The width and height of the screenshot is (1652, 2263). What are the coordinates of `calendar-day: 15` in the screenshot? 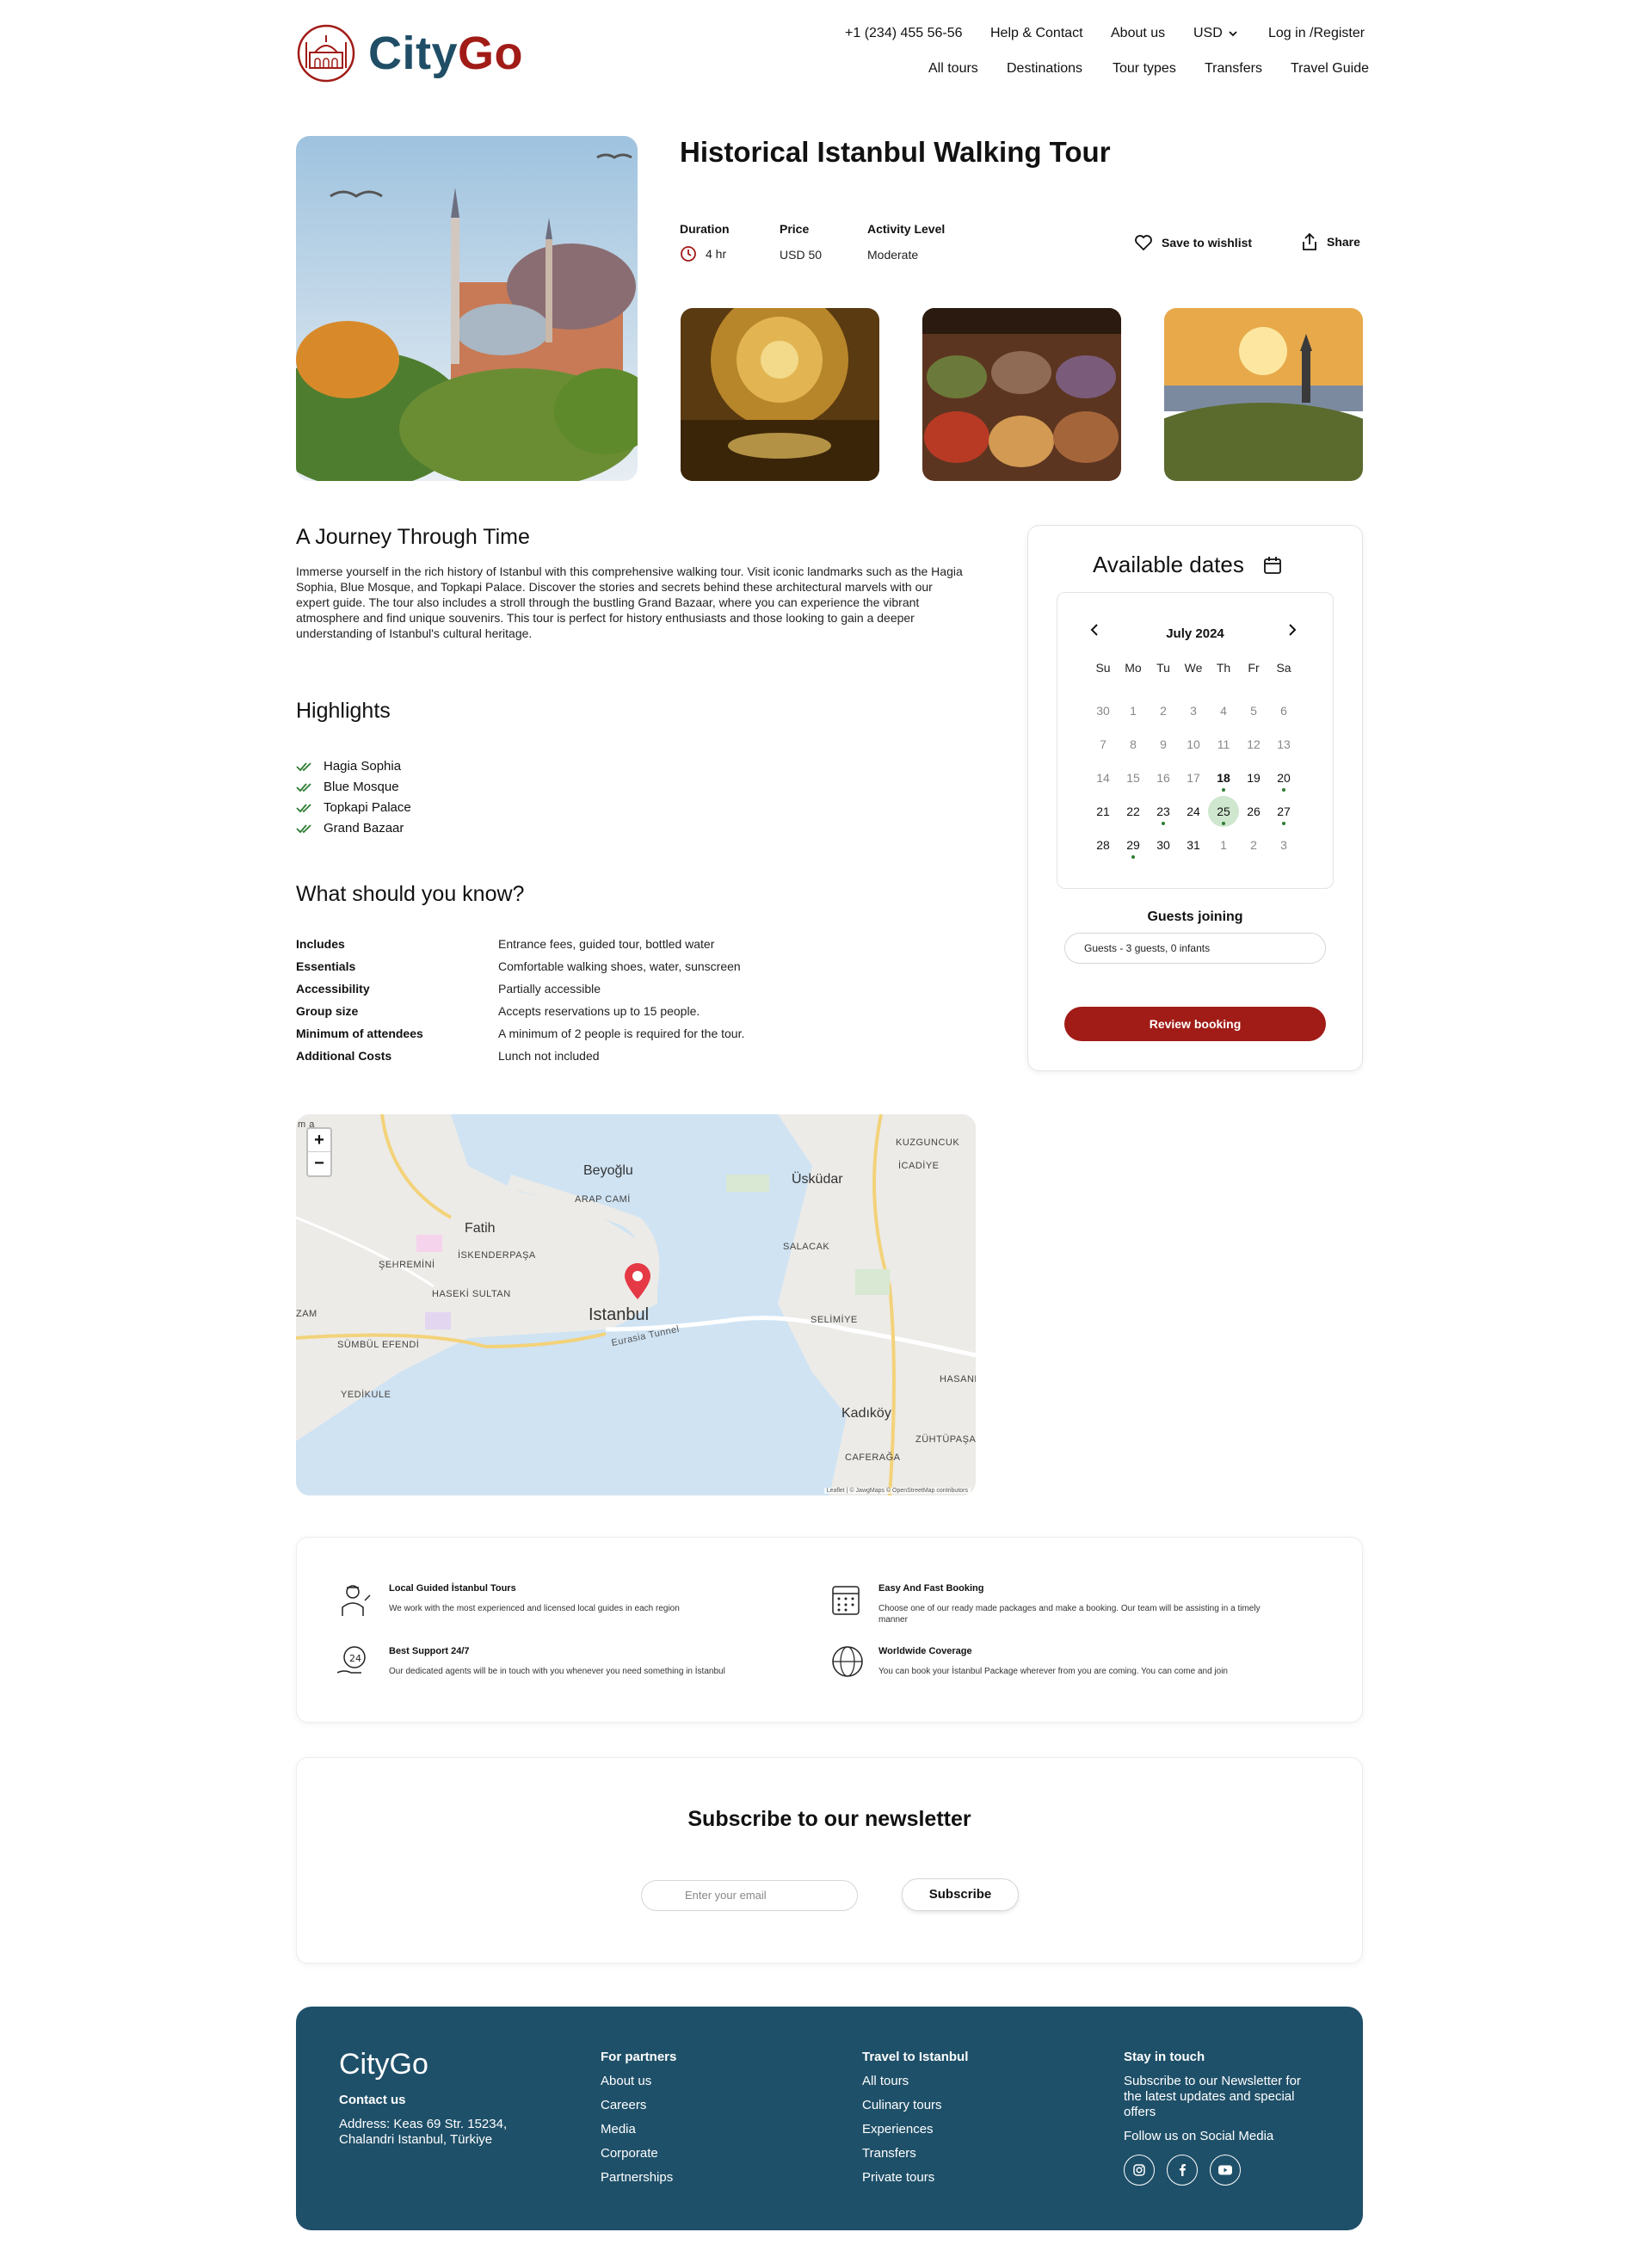 It's located at (1133, 778).